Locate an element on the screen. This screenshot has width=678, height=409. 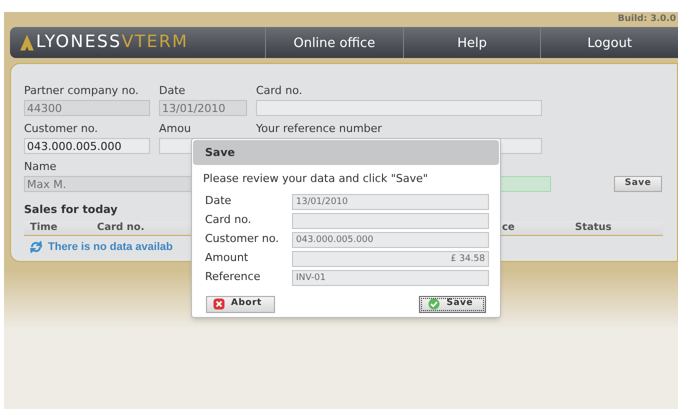
field-label: Amou is located at coordinates (175, 129).